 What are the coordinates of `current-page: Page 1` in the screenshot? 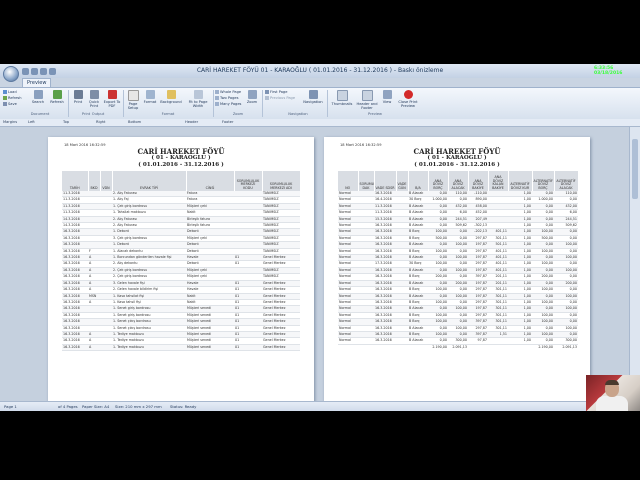 It's located at (10, 406).